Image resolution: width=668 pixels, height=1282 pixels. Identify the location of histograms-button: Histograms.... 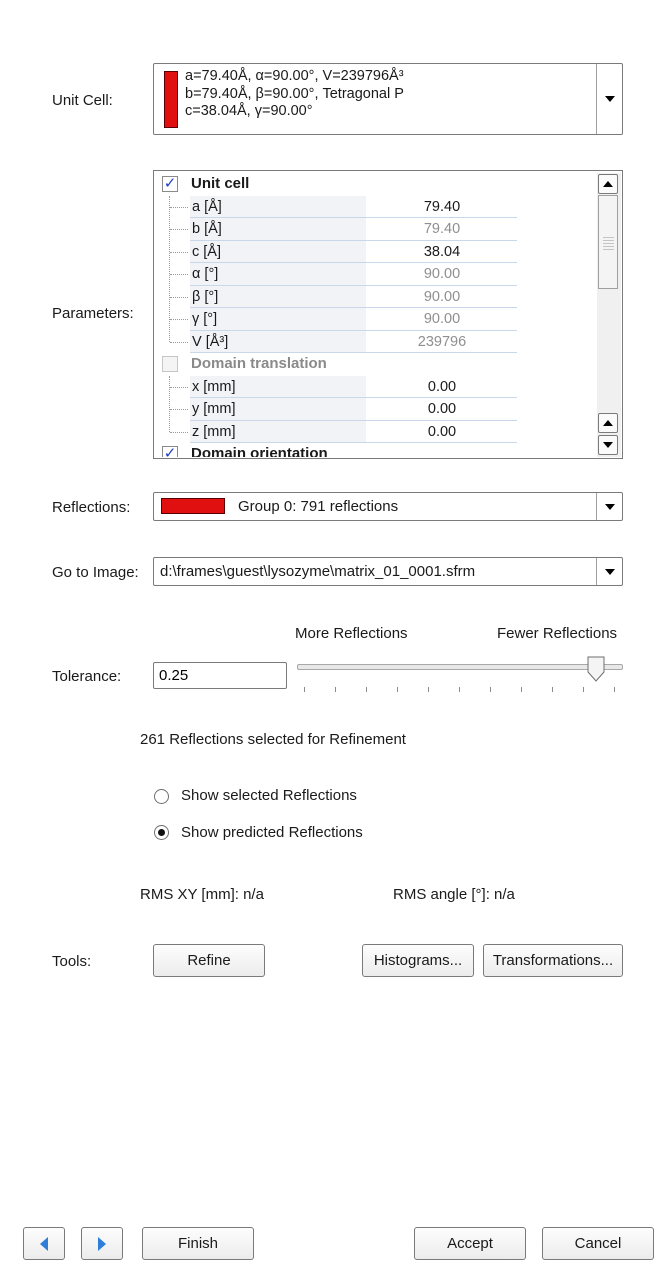
(418, 960).